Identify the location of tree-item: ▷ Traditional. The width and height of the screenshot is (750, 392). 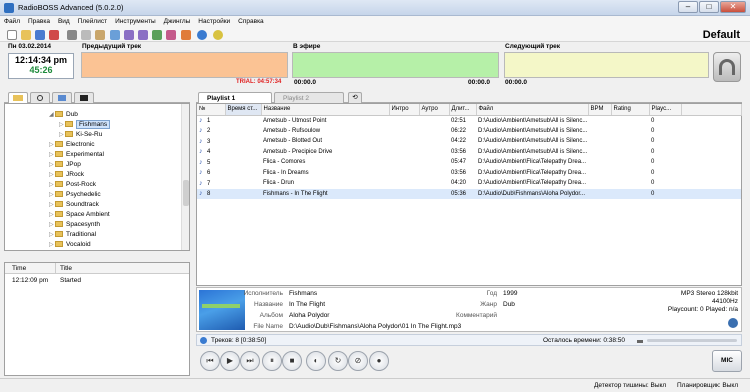
(72, 234).